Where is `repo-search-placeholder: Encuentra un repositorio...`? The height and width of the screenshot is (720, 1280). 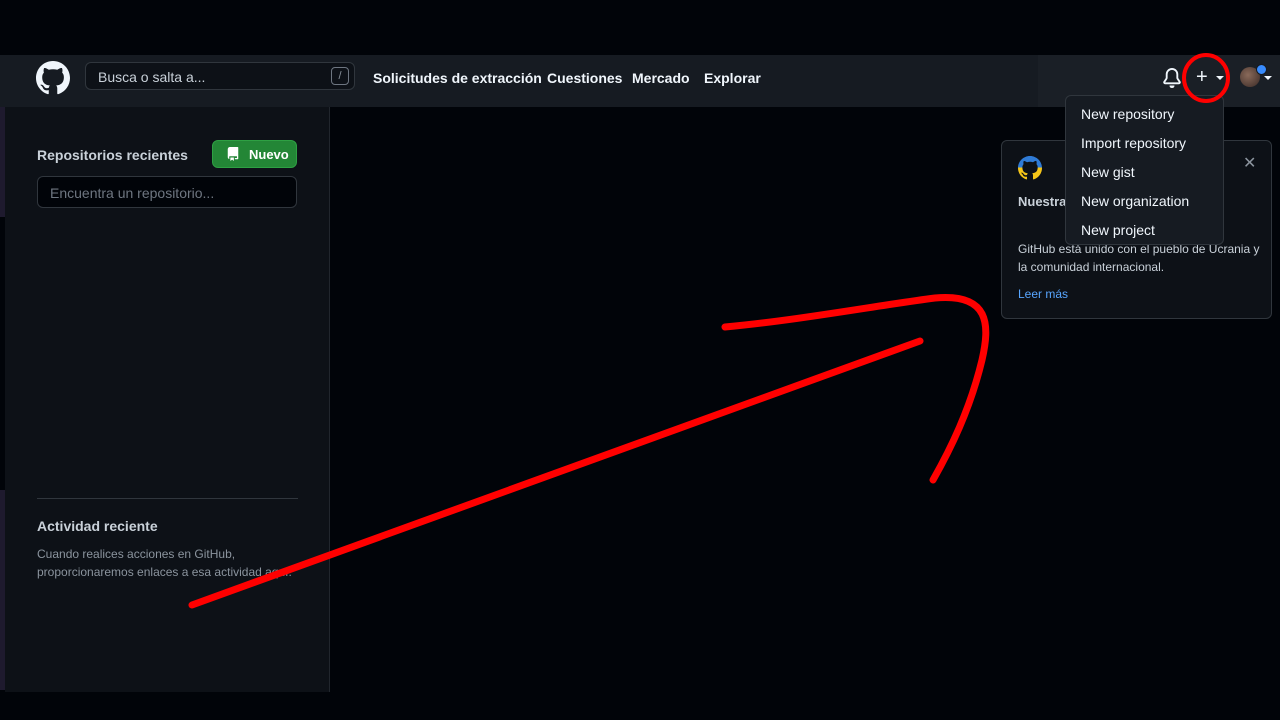
repo-search-placeholder: Encuentra un repositorio... is located at coordinates (132, 193).